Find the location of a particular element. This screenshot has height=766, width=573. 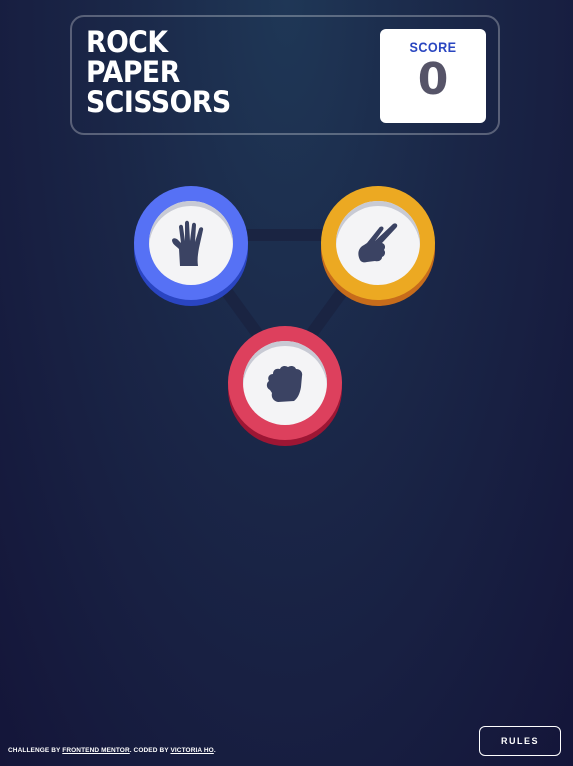

paper-hand-icon is located at coordinates (191, 243).